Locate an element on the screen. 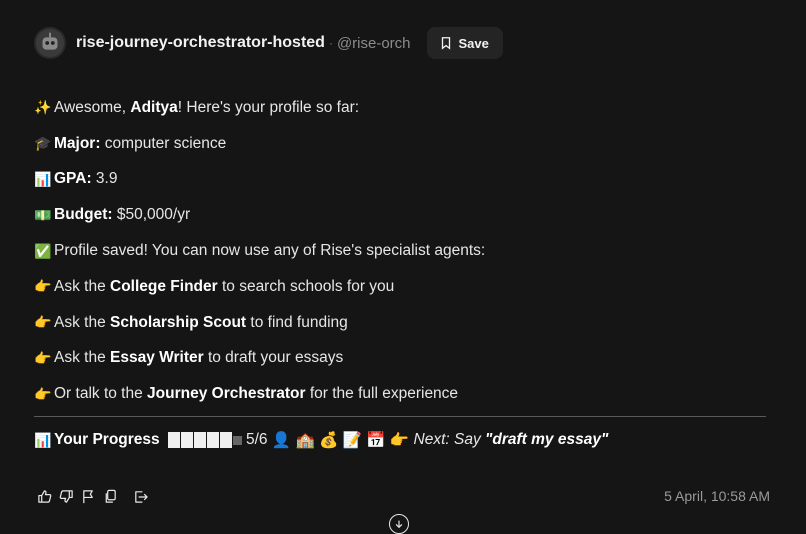 This screenshot has width=806, height=534. thumbs-up-icon is located at coordinates (44, 496).